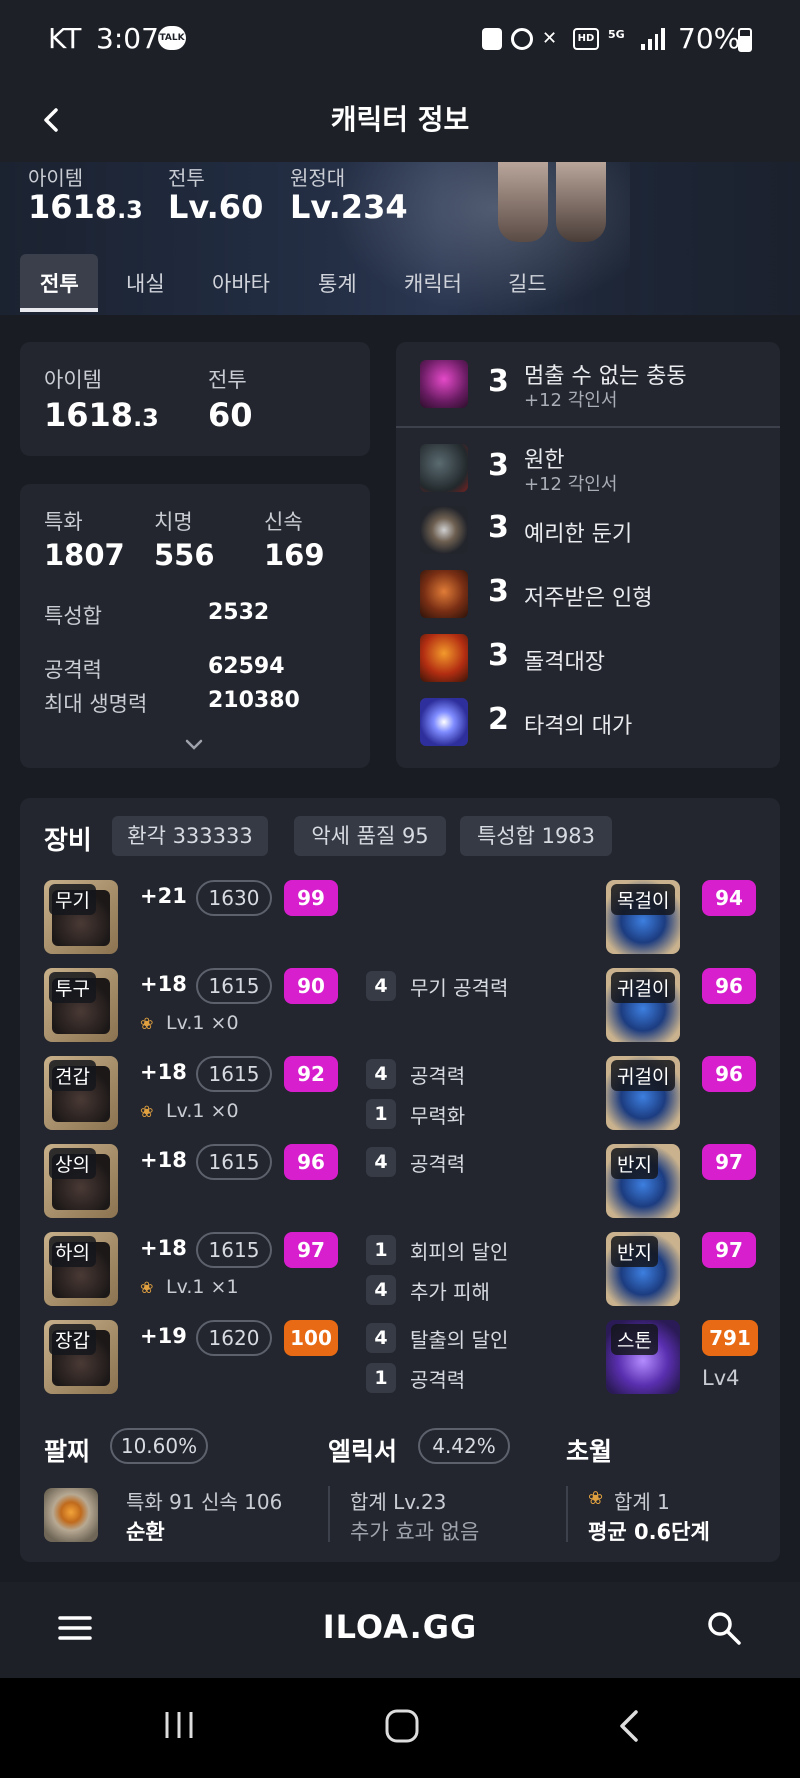 The width and height of the screenshot is (800, 1778). Describe the element at coordinates (190, 836) in the screenshot. I see `chip-hallucination: 환각 333333` at that location.